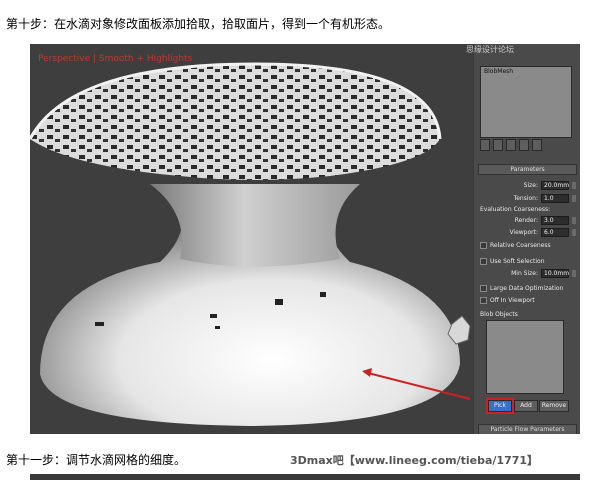  What do you see at coordinates (198, 24) in the screenshot?
I see `step-10-caption: 第十步：在水滴对象修改面板添加拾取，拾取面片，得到一个有机形态。` at bounding box center [198, 24].